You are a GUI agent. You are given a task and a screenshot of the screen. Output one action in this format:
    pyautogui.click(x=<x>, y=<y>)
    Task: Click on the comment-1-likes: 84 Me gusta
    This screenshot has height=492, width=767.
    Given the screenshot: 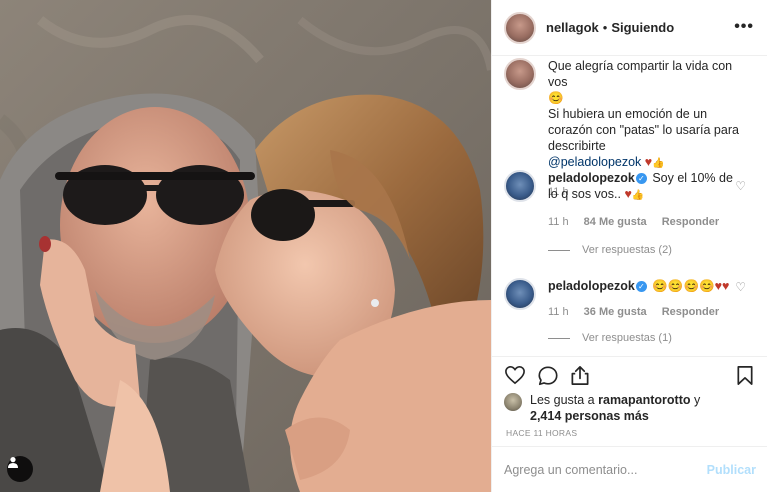 What is the action you would take?
    pyautogui.click(x=615, y=222)
    